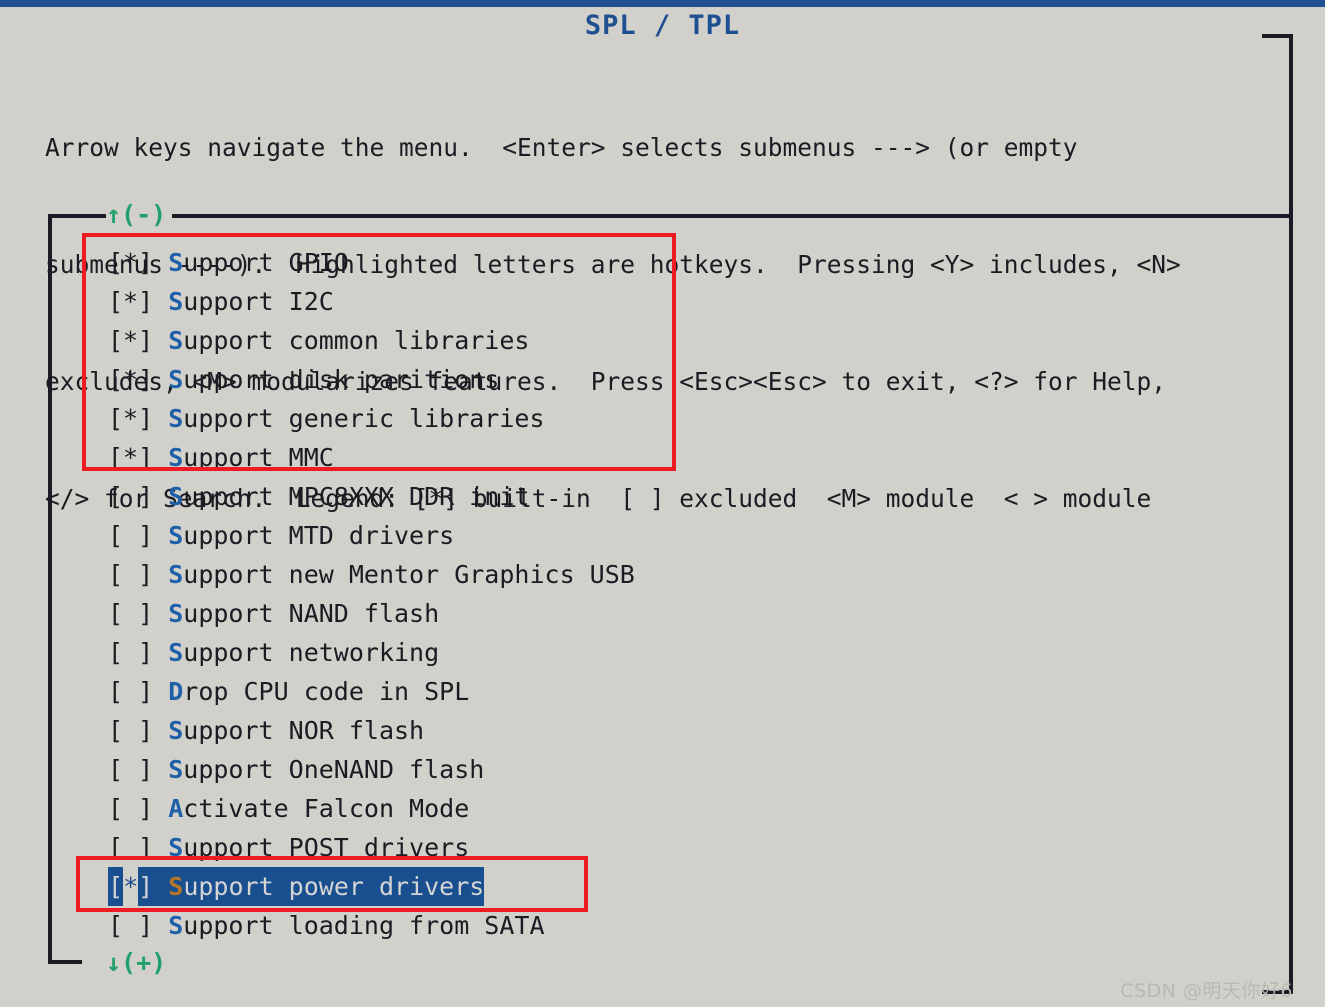 This screenshot has width=1325, height=1007. What do you see at coordinates (683, 808) in the screenshot?
I see `menu-item-row: [ ] Activate Falcon Mode` at bounding box center [683, 808].